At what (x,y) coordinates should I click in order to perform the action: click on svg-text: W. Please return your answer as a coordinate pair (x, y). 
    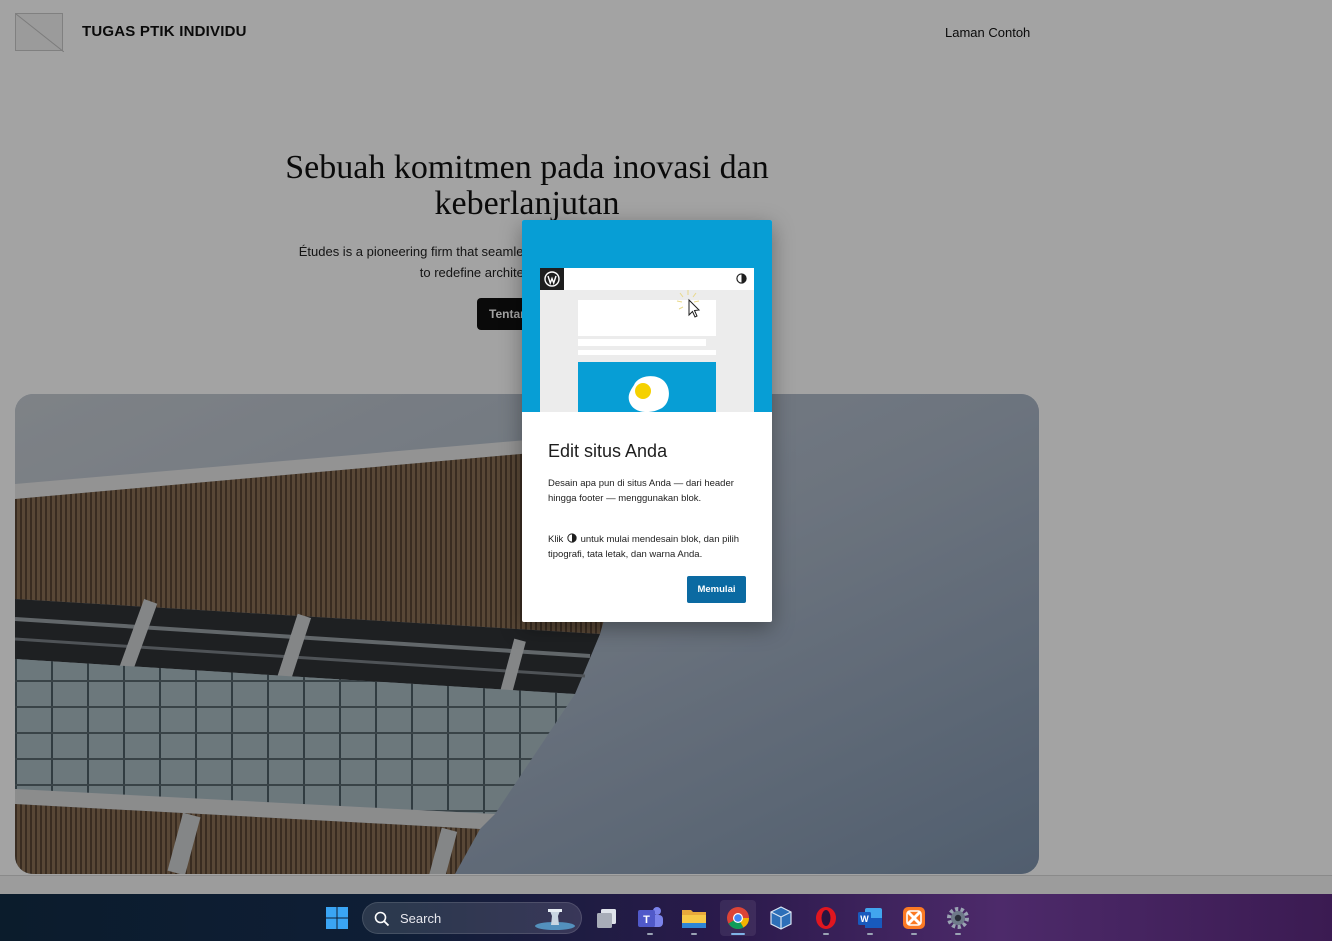
    Looking at the image, I should click on (864, 919).